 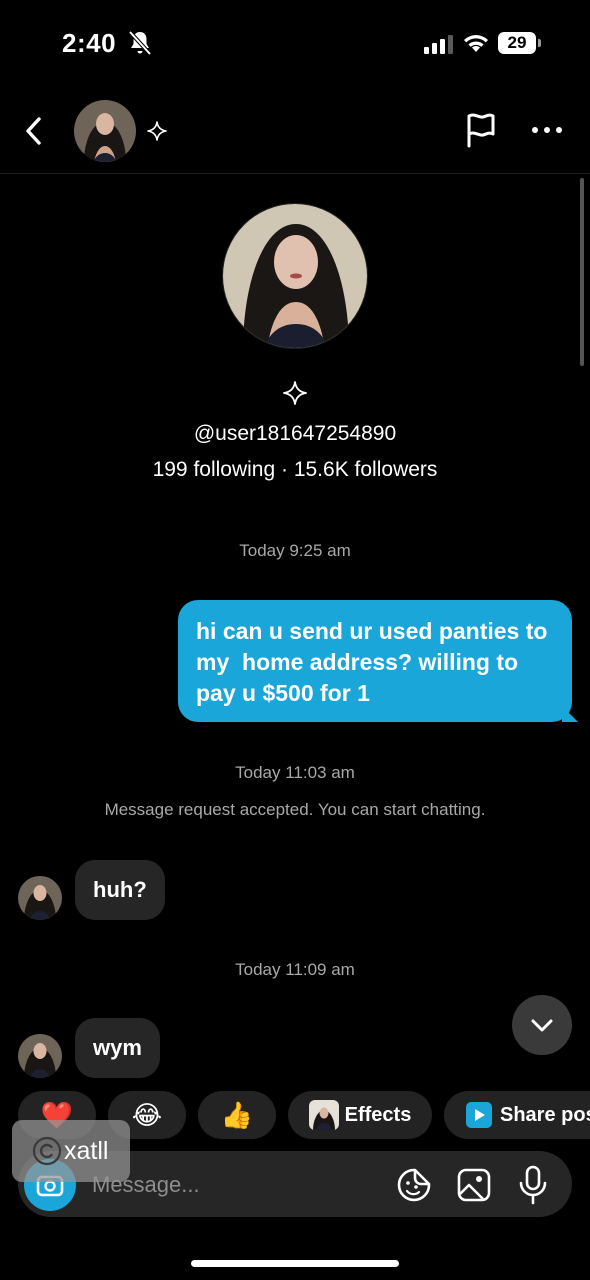 I want to click on profile-follow-stats: 199 following · 15.6K followers, so click(x=295, y=469).